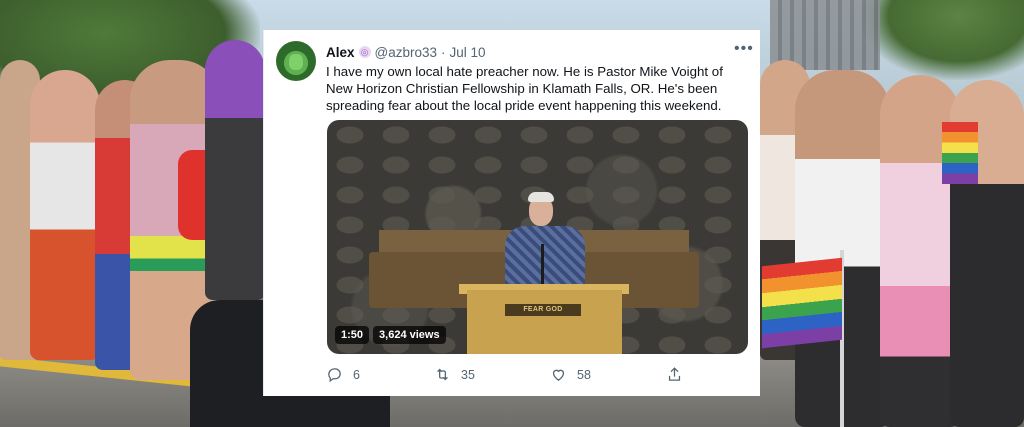 The height and width of the screenshot is (427, 1024). I want to click on more-options-icon: •••, so click(744, 49).